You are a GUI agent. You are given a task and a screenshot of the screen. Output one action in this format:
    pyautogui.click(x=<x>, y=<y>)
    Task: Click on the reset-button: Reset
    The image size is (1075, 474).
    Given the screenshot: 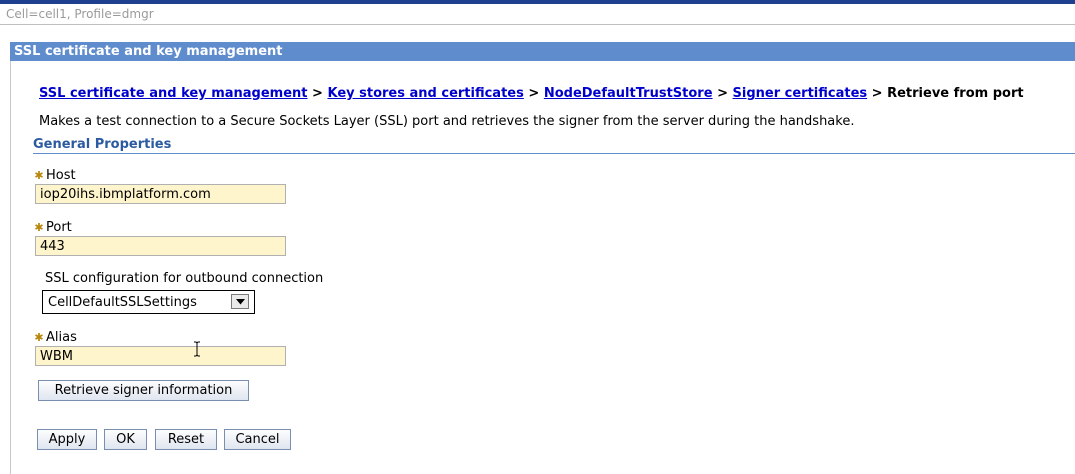 What is the action you would take?
    pyautogui.click(x=186, y=439)
    